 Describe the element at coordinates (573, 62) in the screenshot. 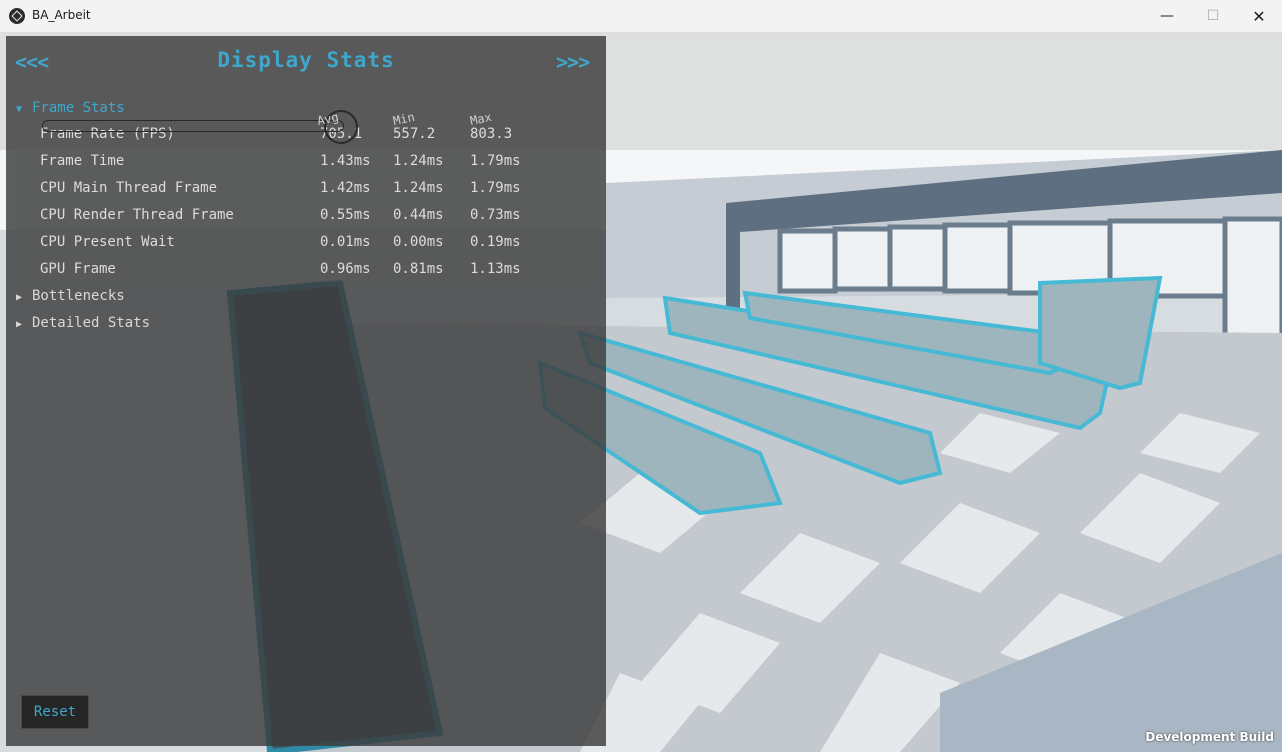

I see `next-panel-button: >>>` at that location.